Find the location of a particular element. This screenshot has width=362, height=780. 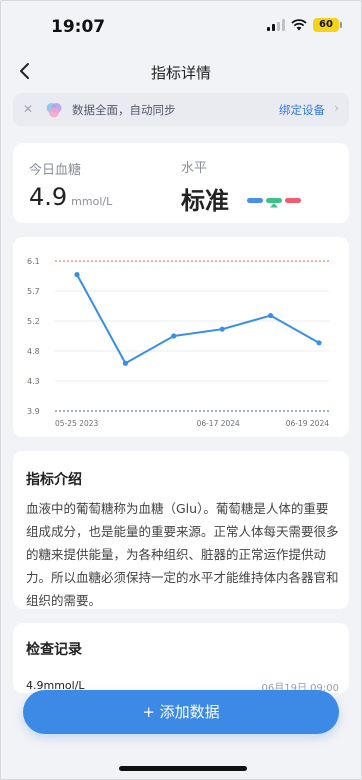

glucose-value: 4.9 is located at coordinates (48, 197).